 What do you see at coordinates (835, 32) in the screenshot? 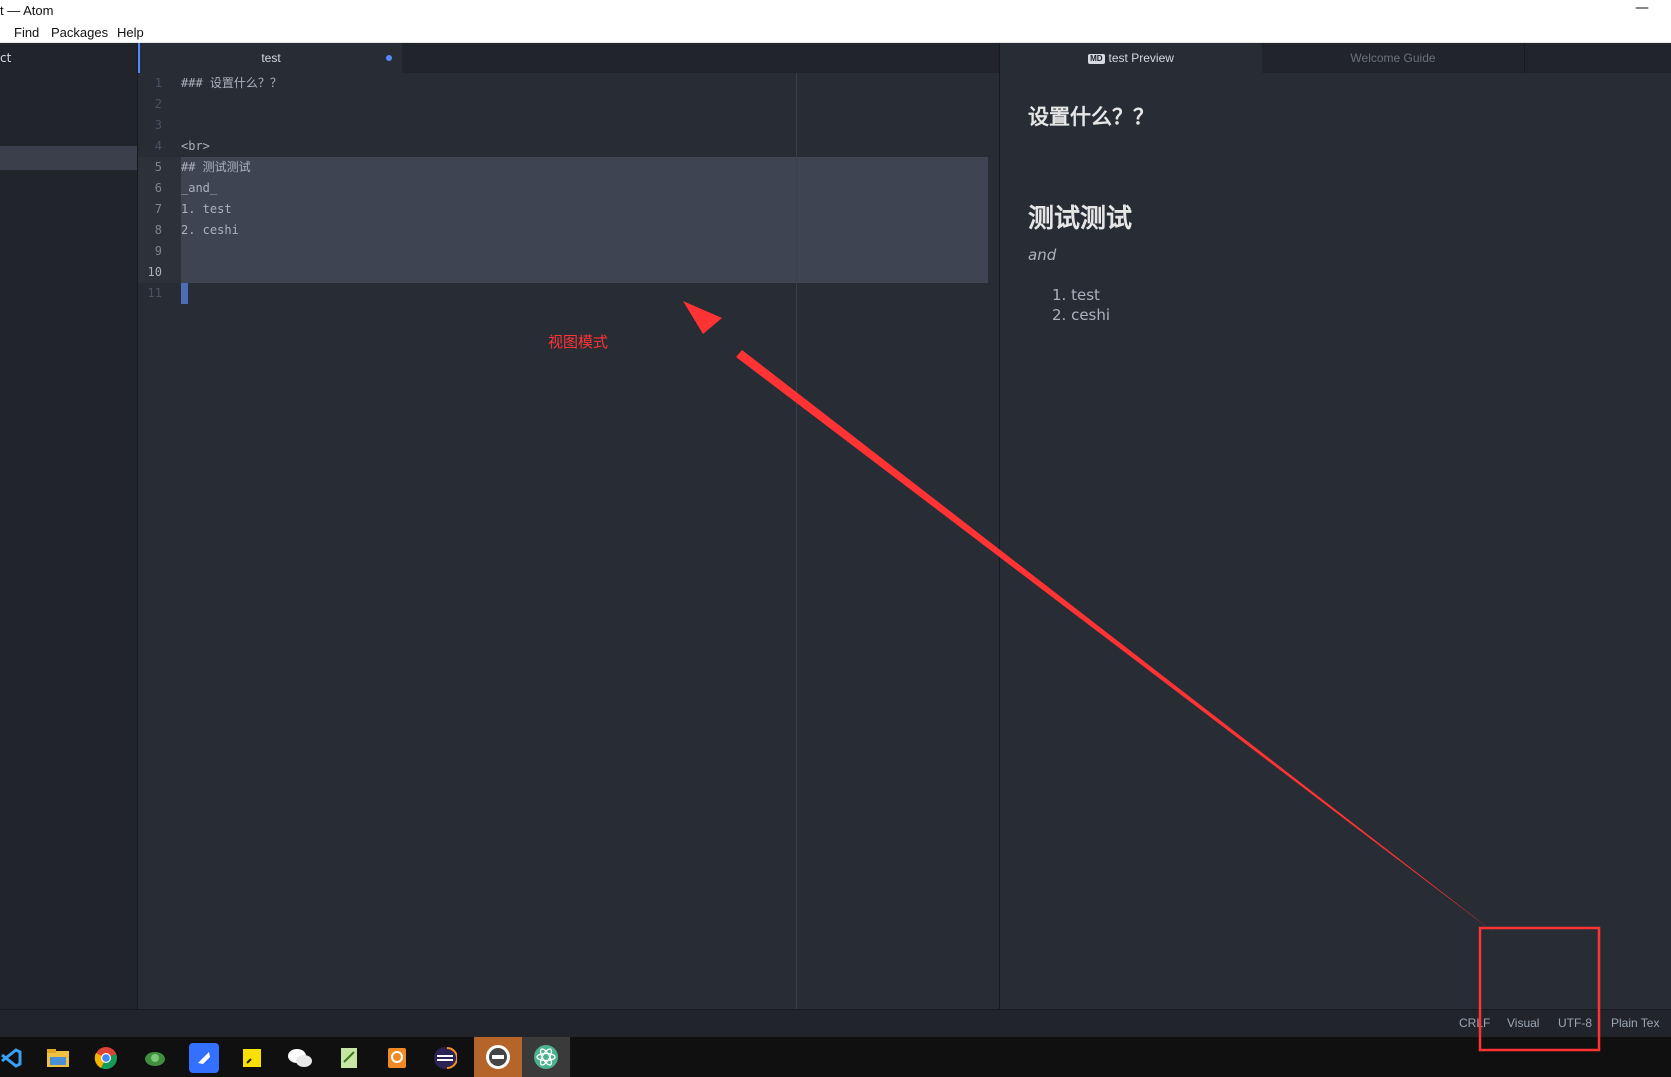
I see `menu-bar: Find Packages Help` at bounding box center [835, 32].